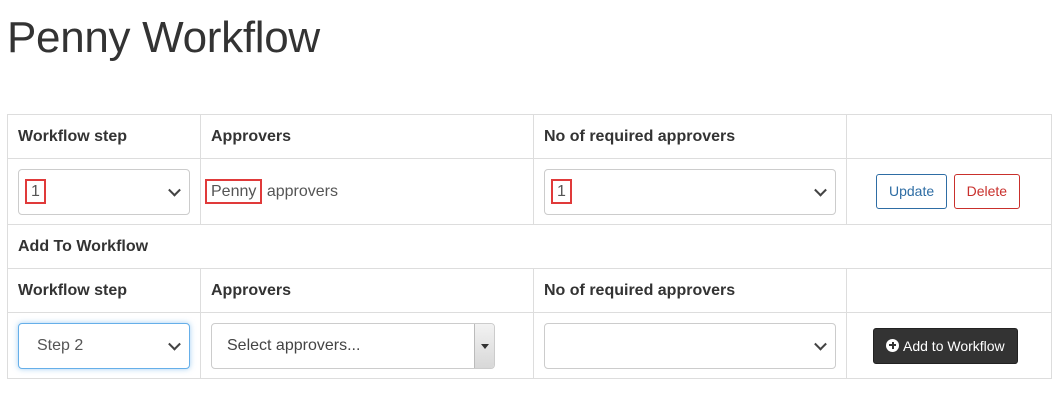  I want to click on add-section-title: Add To Workflow, so click(529, 246).